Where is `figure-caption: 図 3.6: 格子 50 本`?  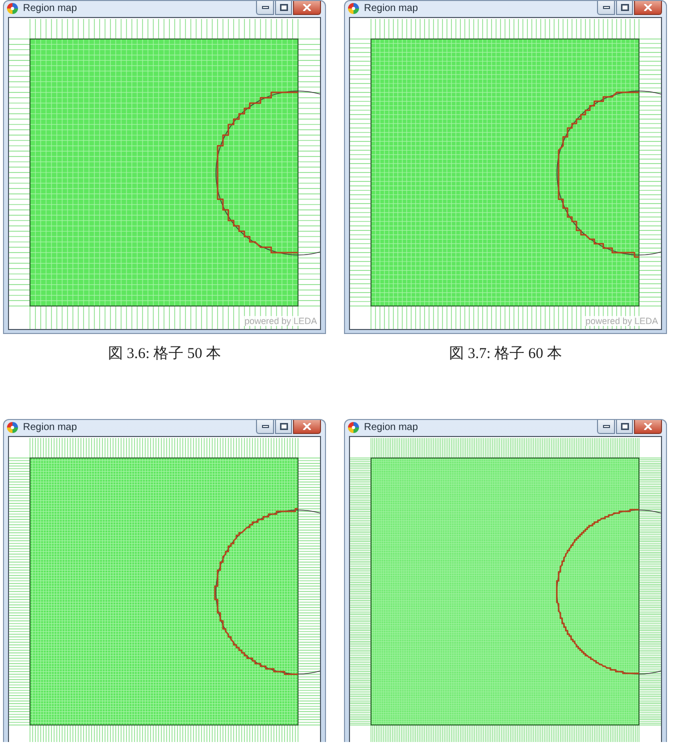
figure-caption: 図 3.6: 格子 50 本 is located at coordinates (164, 354).